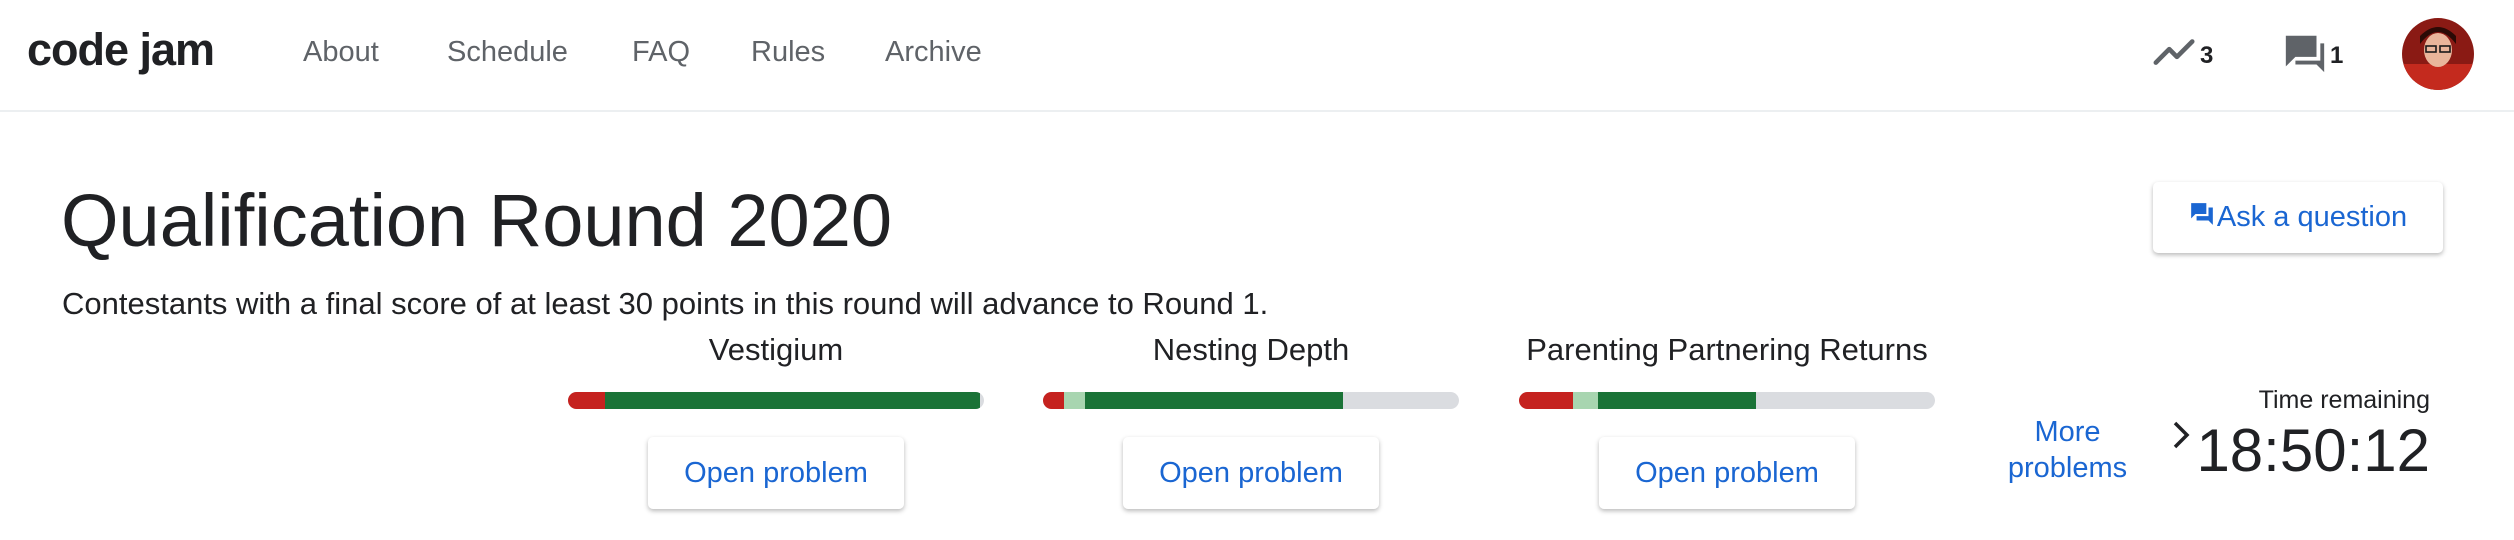  What do you see at coordinates (933, 52) in the screenshot?
I see `nav-archive: Archive` at bounding box center [933, 52].